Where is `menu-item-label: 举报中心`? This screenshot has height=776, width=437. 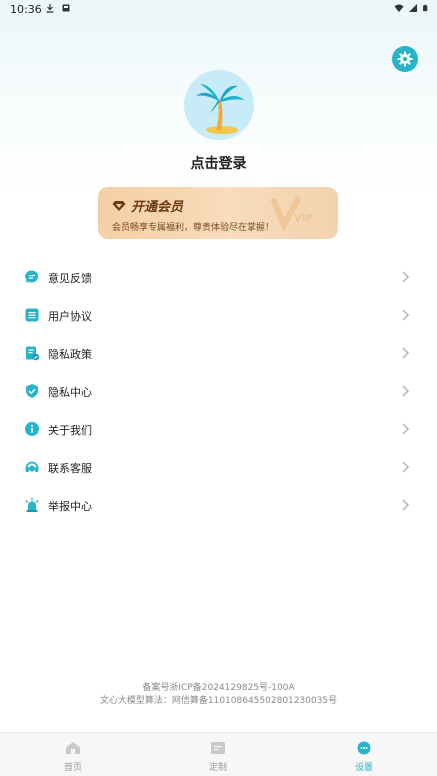
menu-item-label: 举报中心 is located at coordinates (70, 506).